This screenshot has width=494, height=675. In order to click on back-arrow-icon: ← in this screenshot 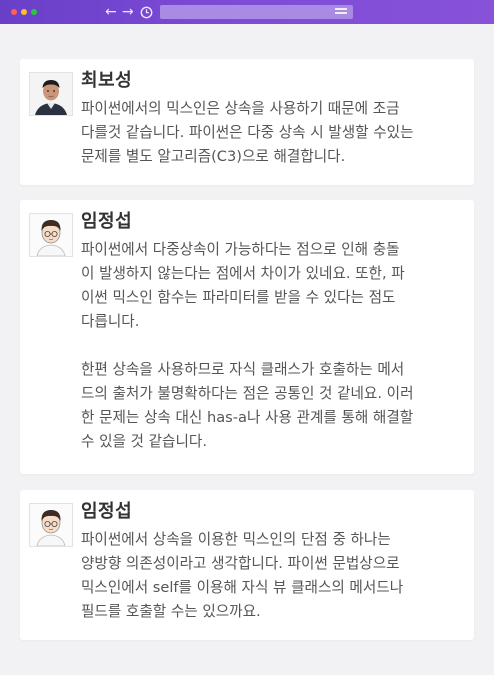, I will do `click(111, 12)`.